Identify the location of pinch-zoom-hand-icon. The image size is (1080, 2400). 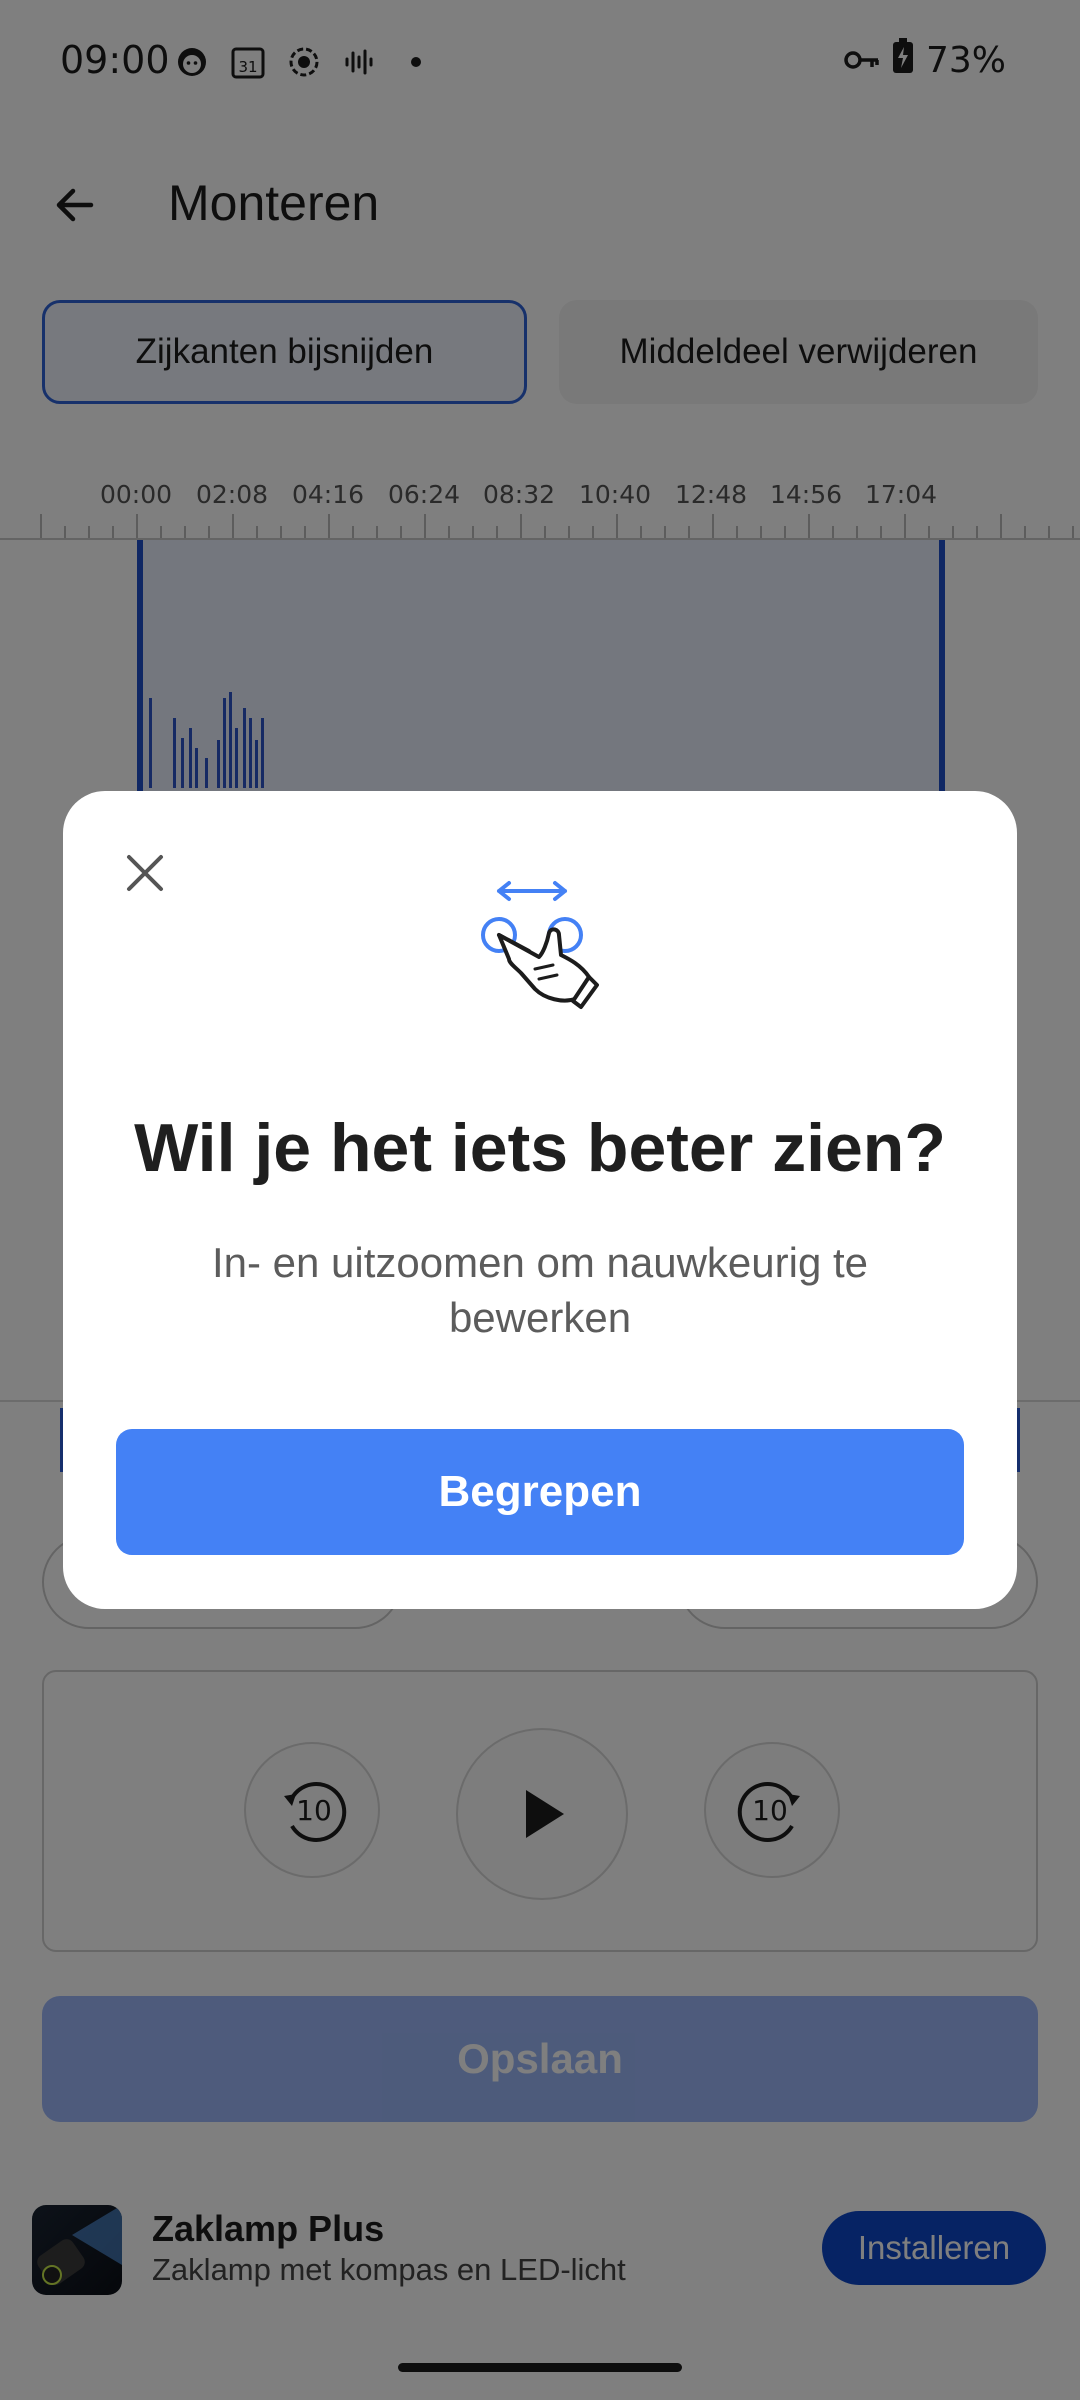
(540, 945).